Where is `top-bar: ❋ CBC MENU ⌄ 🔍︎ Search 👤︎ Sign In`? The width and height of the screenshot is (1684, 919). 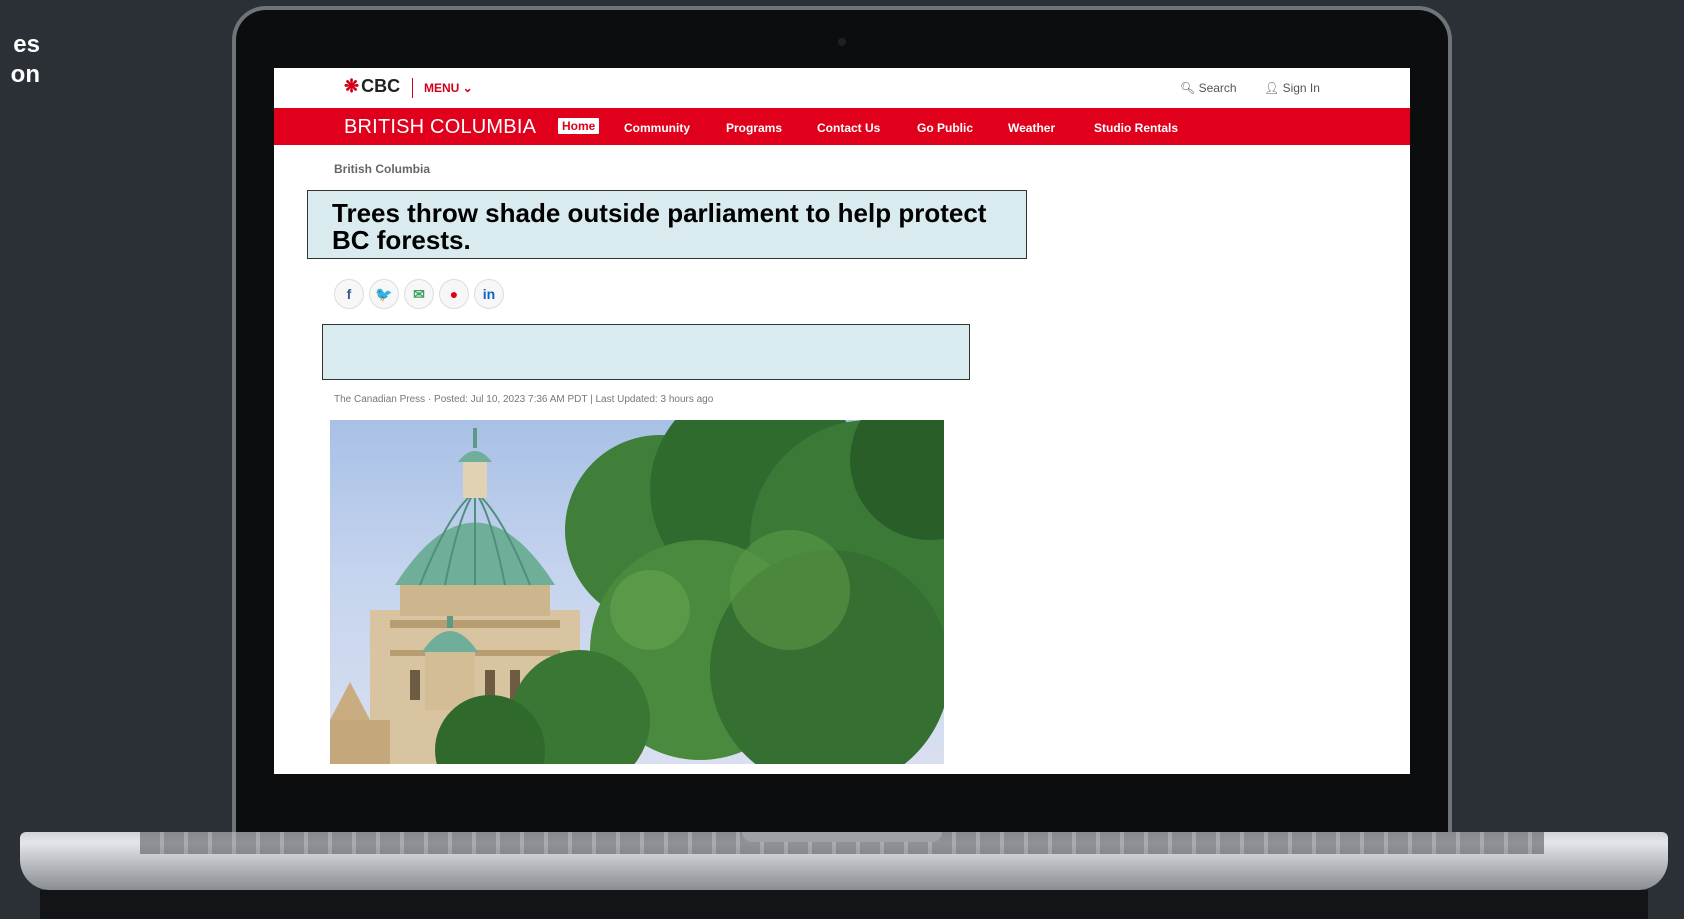 top-bar: ❋ CBC MENU ⌄ 🔍︎ Search 👤︎ Sign In is located at coordinates (842, 88).